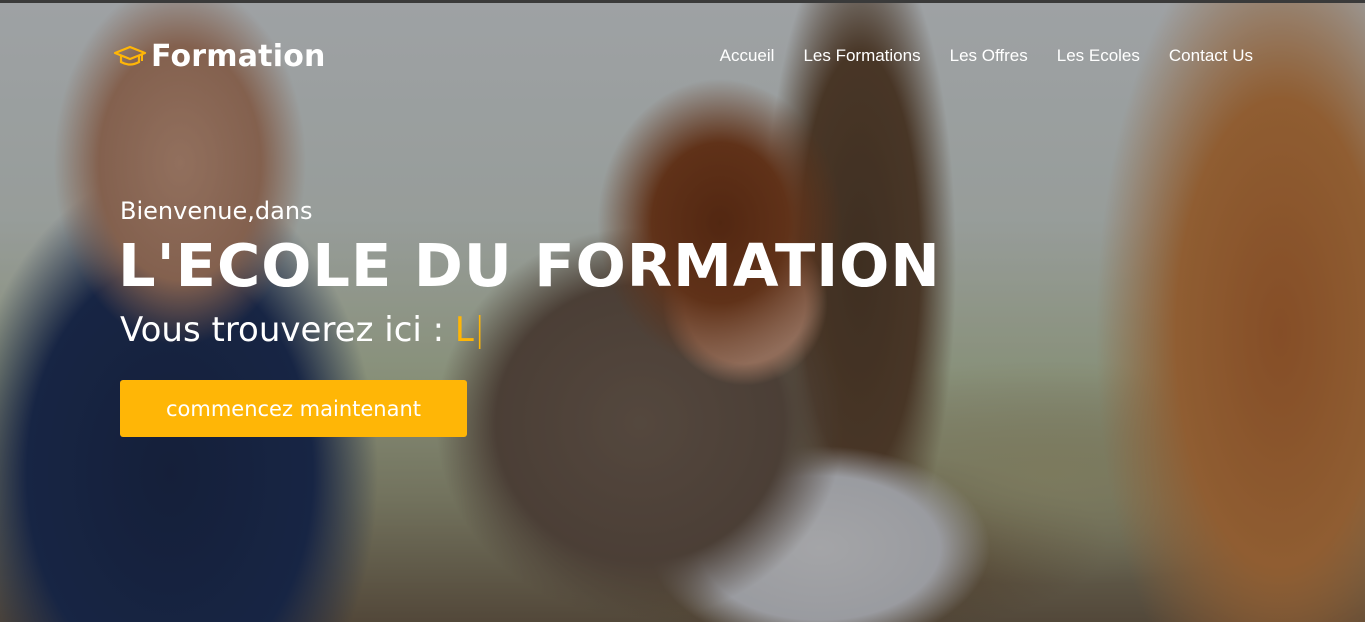  Describe the element at coordinates (861, 56) in the screenshot. I see `nav-item-formations: Les Formations` at that location.